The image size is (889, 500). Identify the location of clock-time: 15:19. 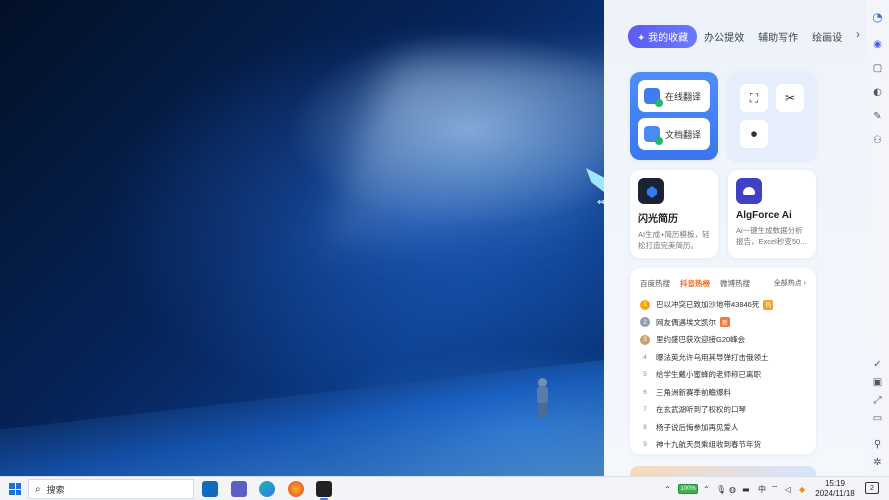
(835, 483).